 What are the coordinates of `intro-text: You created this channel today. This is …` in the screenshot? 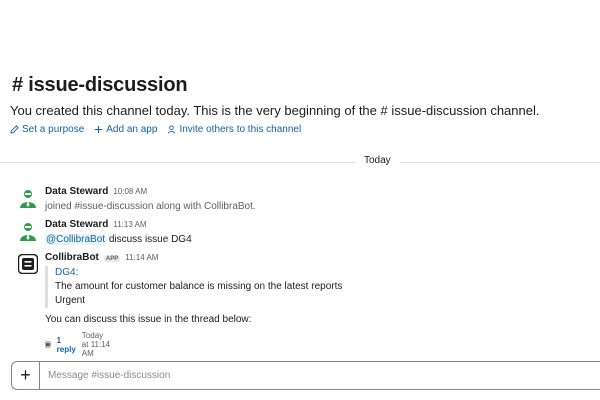 It's located at (195, 110).